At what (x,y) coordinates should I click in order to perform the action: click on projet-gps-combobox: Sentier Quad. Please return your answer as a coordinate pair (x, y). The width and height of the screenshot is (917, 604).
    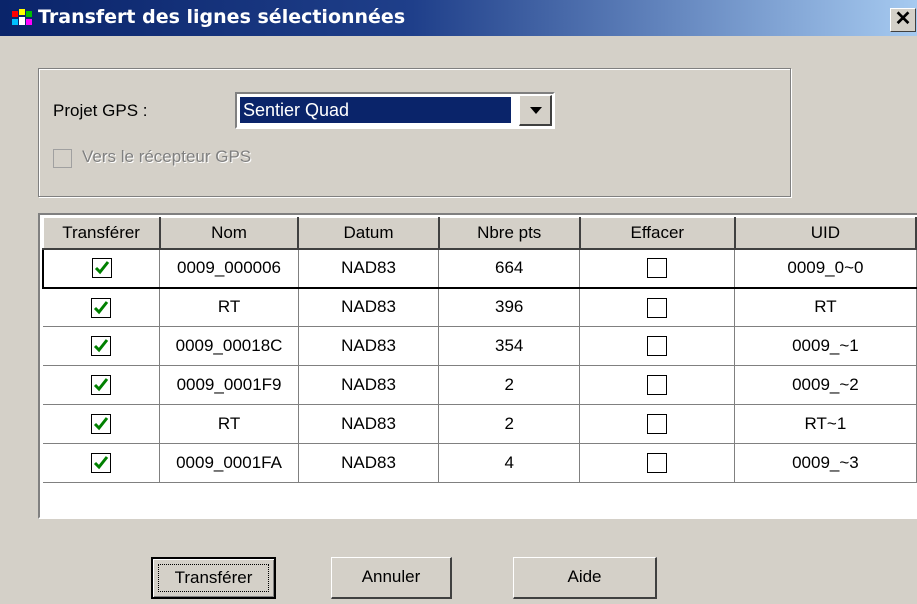
    Looking at the image, I should click on (395, 110).